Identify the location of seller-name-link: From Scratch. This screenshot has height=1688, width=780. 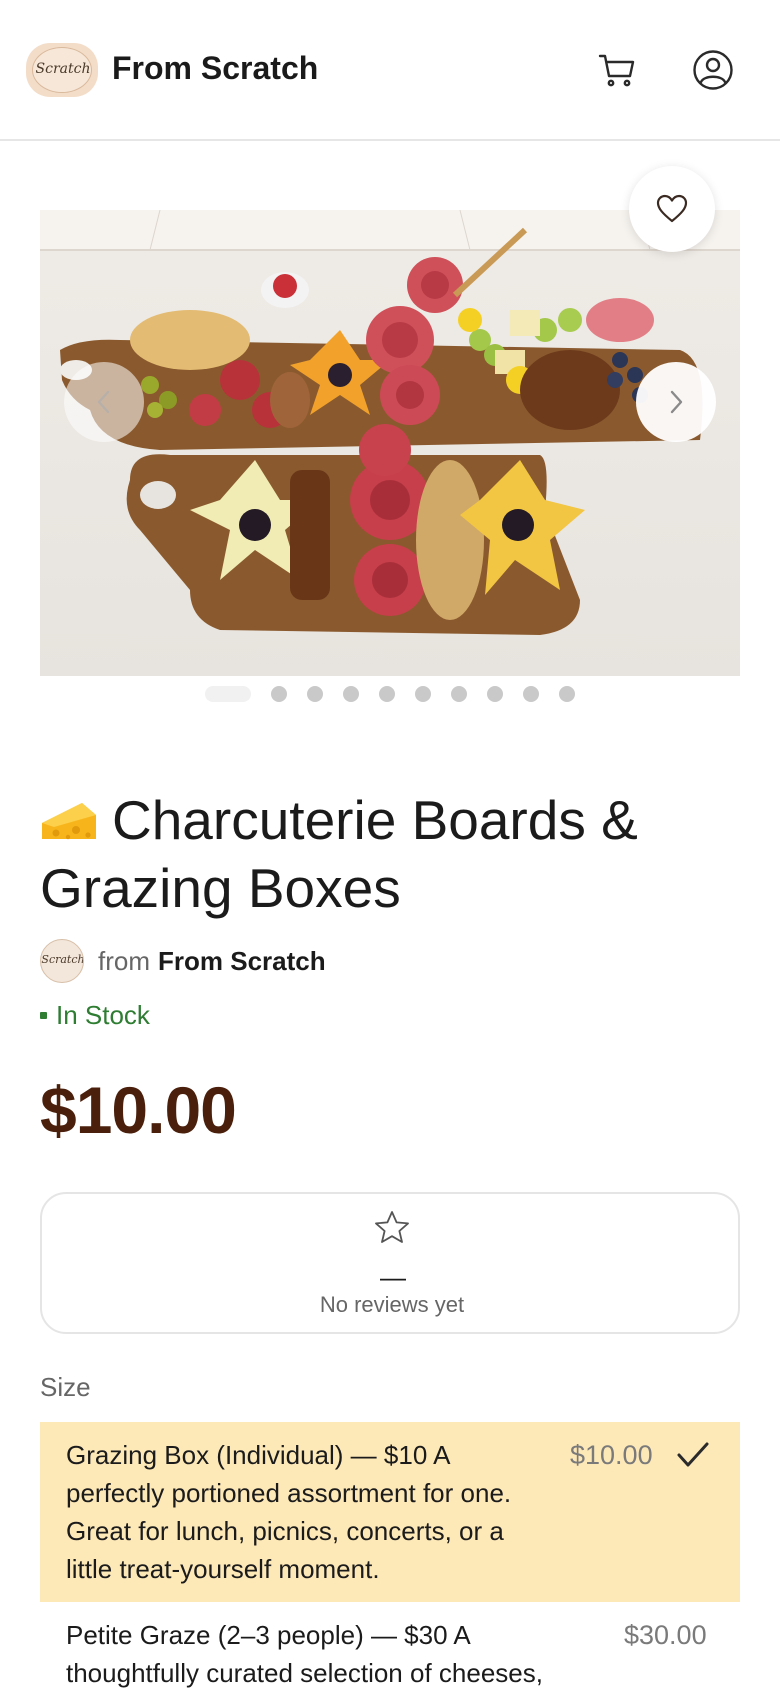
(242, 961).